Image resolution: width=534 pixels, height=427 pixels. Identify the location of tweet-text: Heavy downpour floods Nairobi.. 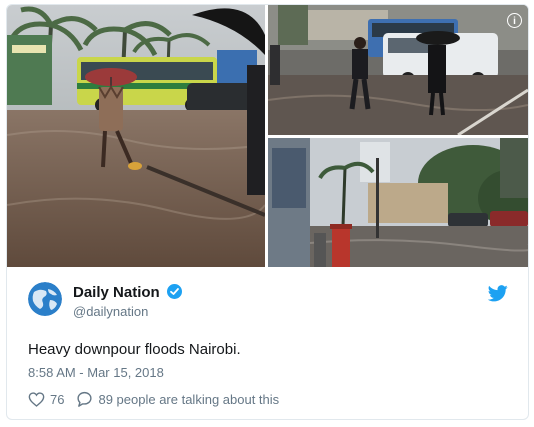
(134, 349).